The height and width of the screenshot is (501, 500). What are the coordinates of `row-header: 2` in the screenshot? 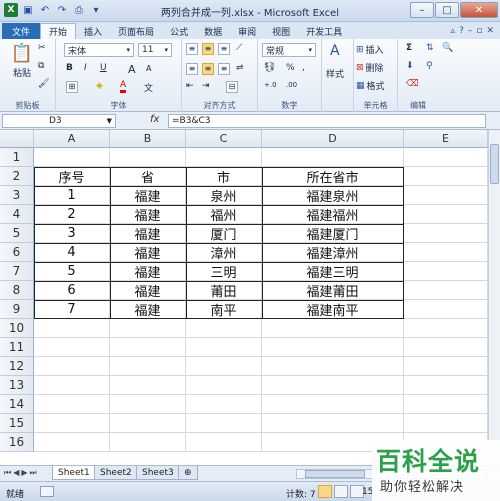 It's located at (17, 176).